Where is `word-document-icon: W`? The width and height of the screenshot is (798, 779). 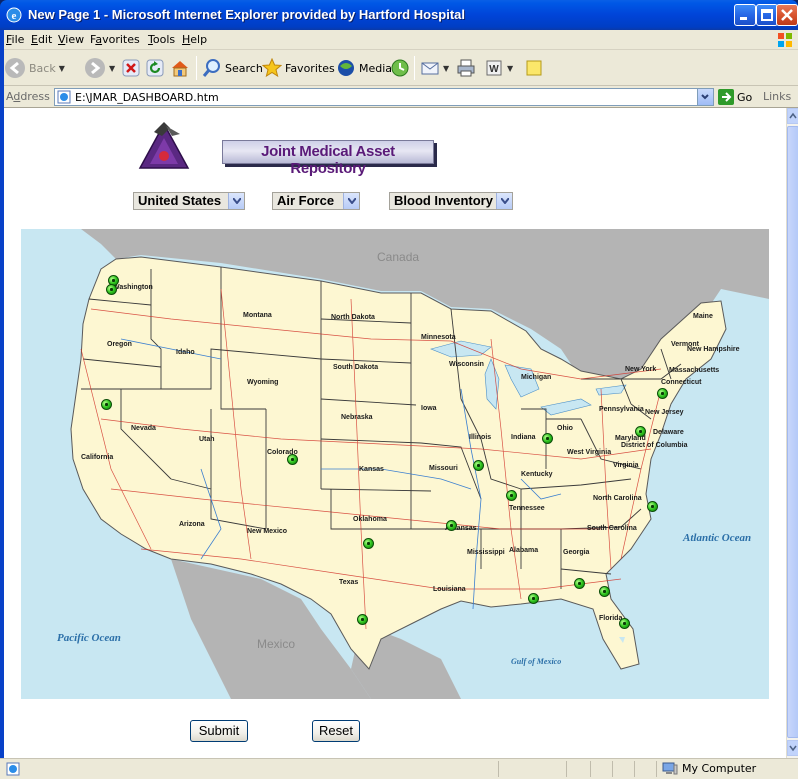 word-document-icon: W is located at coordinates (494, 68).